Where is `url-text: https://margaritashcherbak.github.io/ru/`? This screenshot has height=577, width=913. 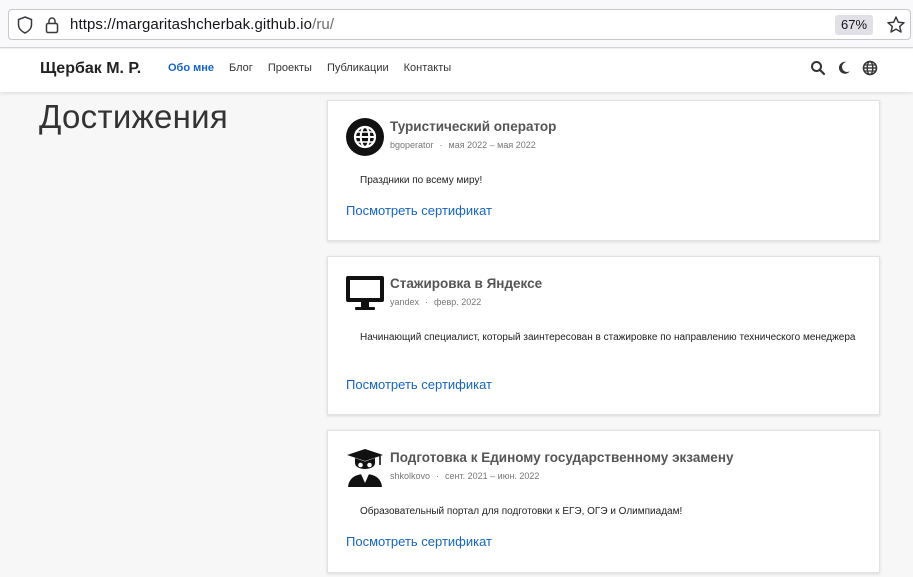
url-text: https://margaritashcherbak.github.io/ru/ is located at coordinates (202, 24).